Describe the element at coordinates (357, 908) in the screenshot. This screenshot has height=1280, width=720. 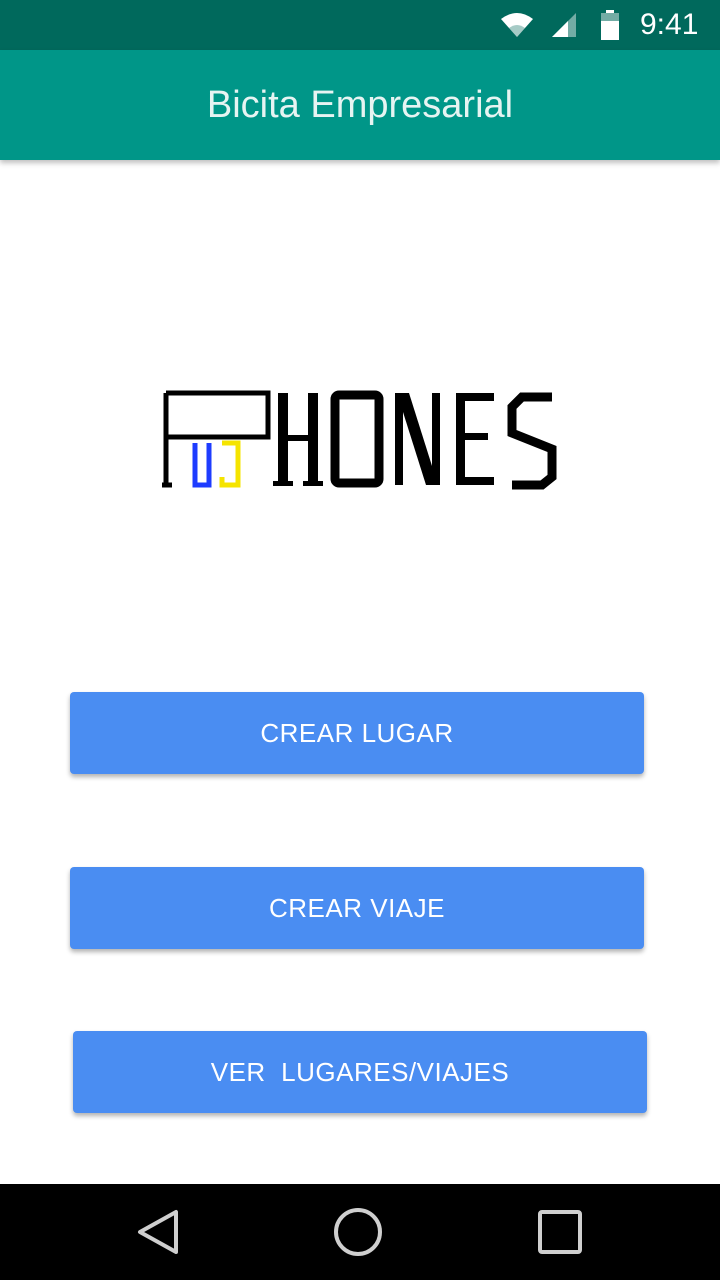
I see `crear-viaje-button: CREAR VIAJE` at that location.